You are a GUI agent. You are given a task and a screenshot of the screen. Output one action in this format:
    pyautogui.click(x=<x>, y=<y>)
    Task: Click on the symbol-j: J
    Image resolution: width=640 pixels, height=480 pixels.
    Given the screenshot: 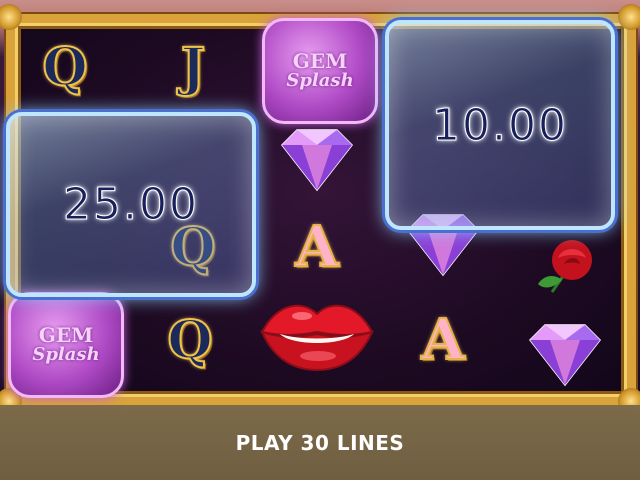 What is the action you would take?
    pyautogui.click(x=193, y=67)
    